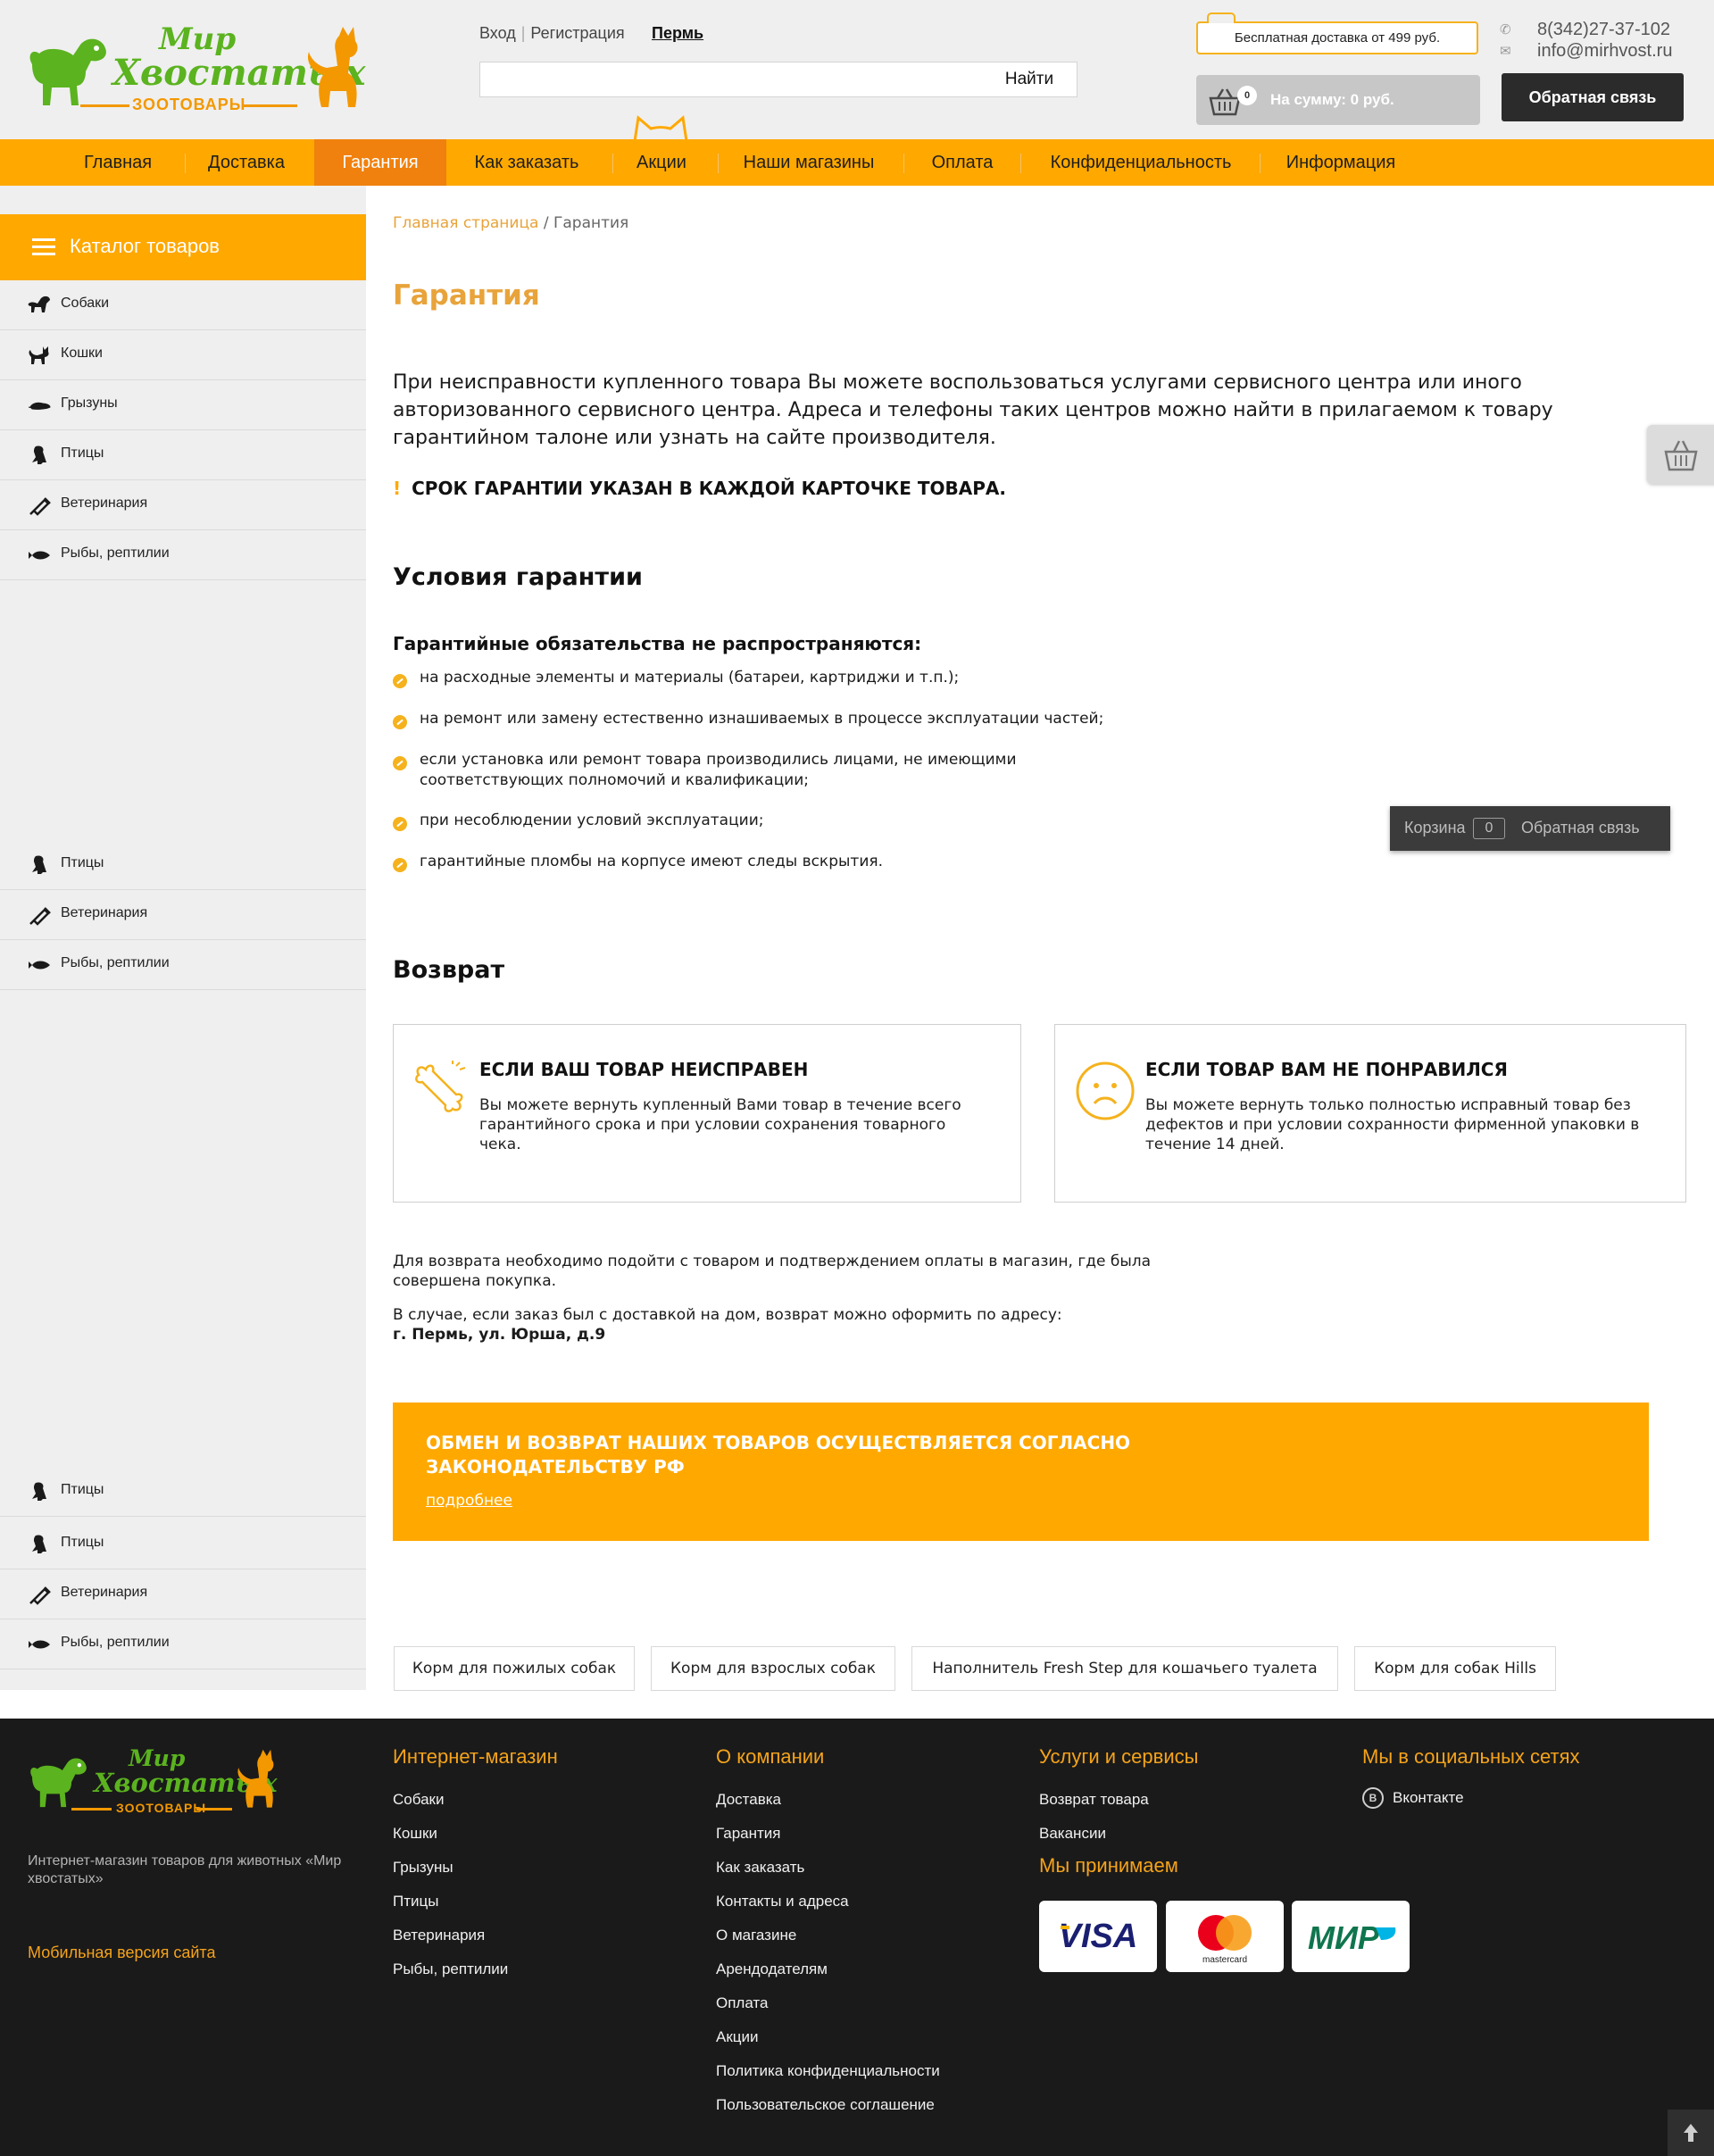  What do you see at coordinates (246, 162) in the screenshot?
I see `nav-item-dostavka: Доставка` at bounding box center [246, 162].